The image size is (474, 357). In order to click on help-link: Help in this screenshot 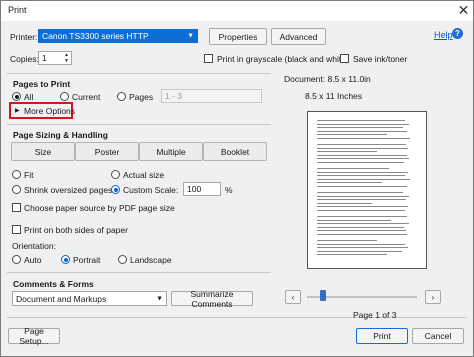, I will do `click(443, 35)`.